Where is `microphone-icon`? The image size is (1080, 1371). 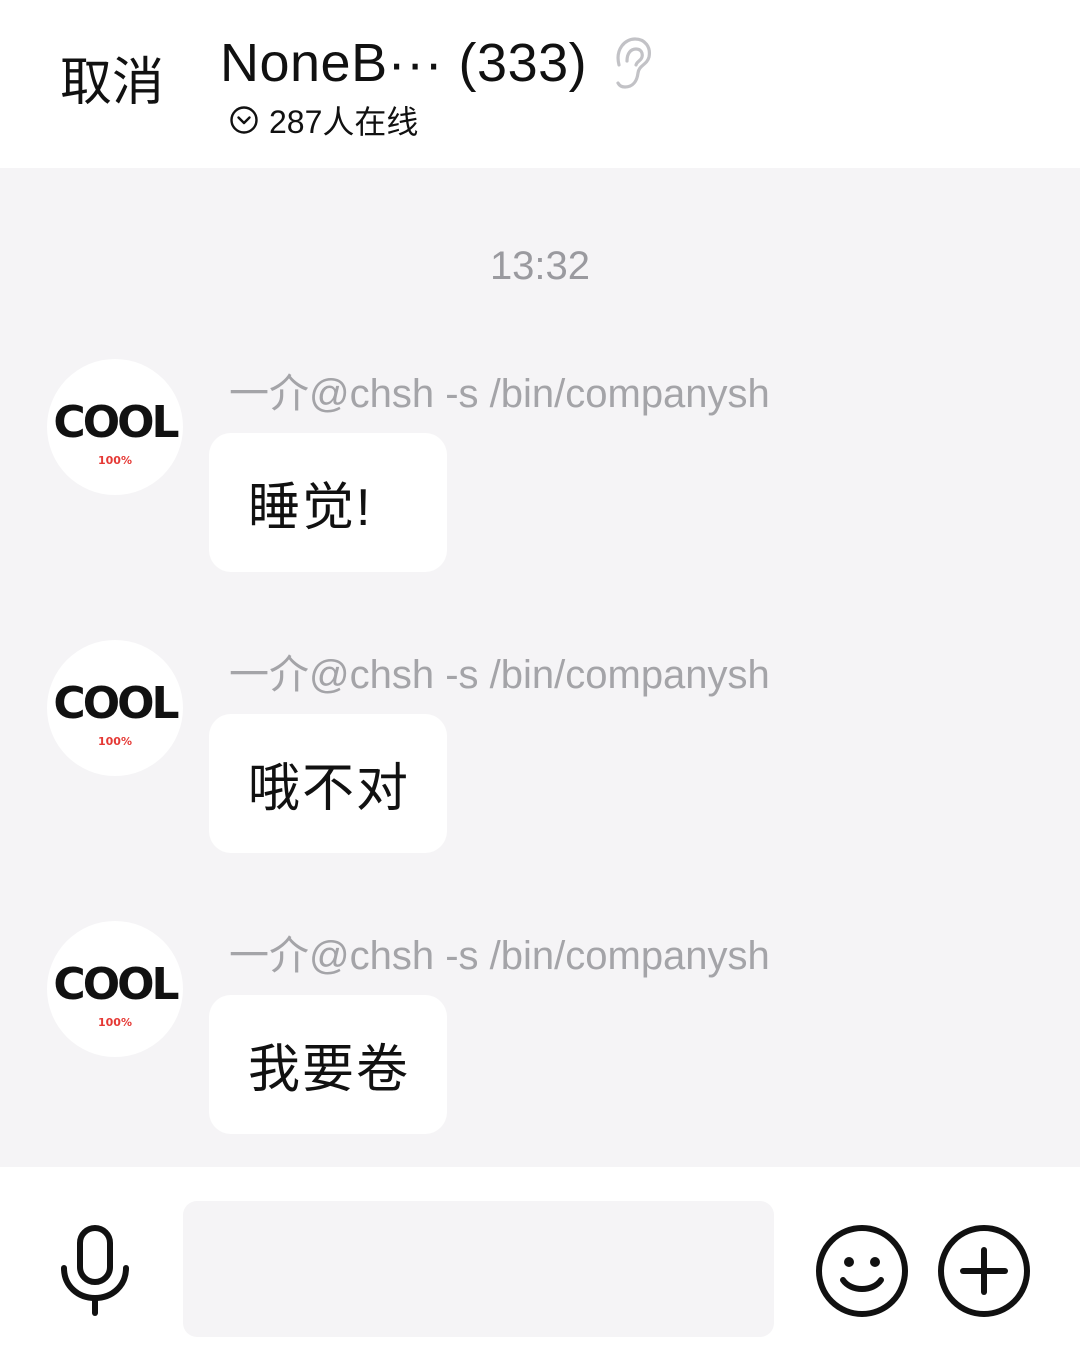
microphone-icon is located at coordinates (95, 1270).